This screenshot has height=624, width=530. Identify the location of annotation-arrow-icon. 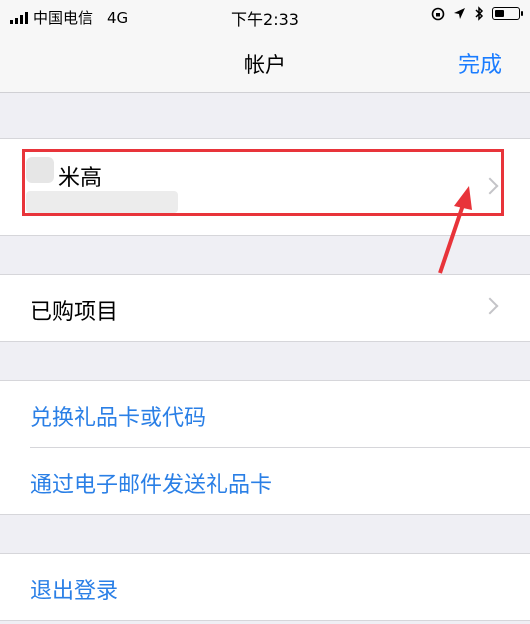
(455, 230).